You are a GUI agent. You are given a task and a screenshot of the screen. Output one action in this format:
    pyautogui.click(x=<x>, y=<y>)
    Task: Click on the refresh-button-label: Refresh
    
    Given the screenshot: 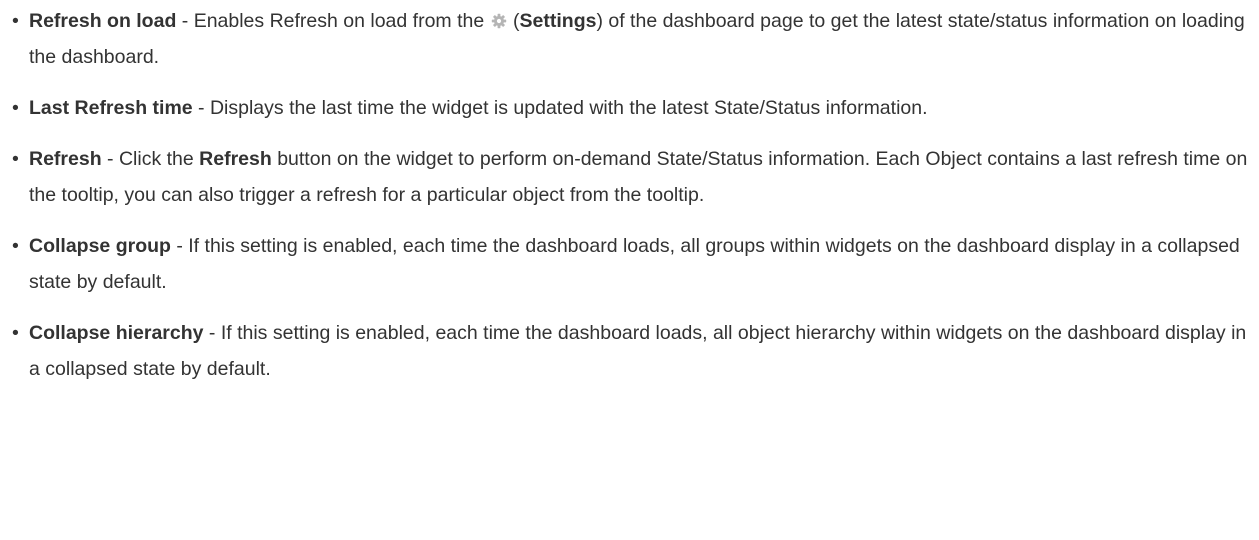 What is the action you would take?
    pyautogui.click(x=235, y=159)
    